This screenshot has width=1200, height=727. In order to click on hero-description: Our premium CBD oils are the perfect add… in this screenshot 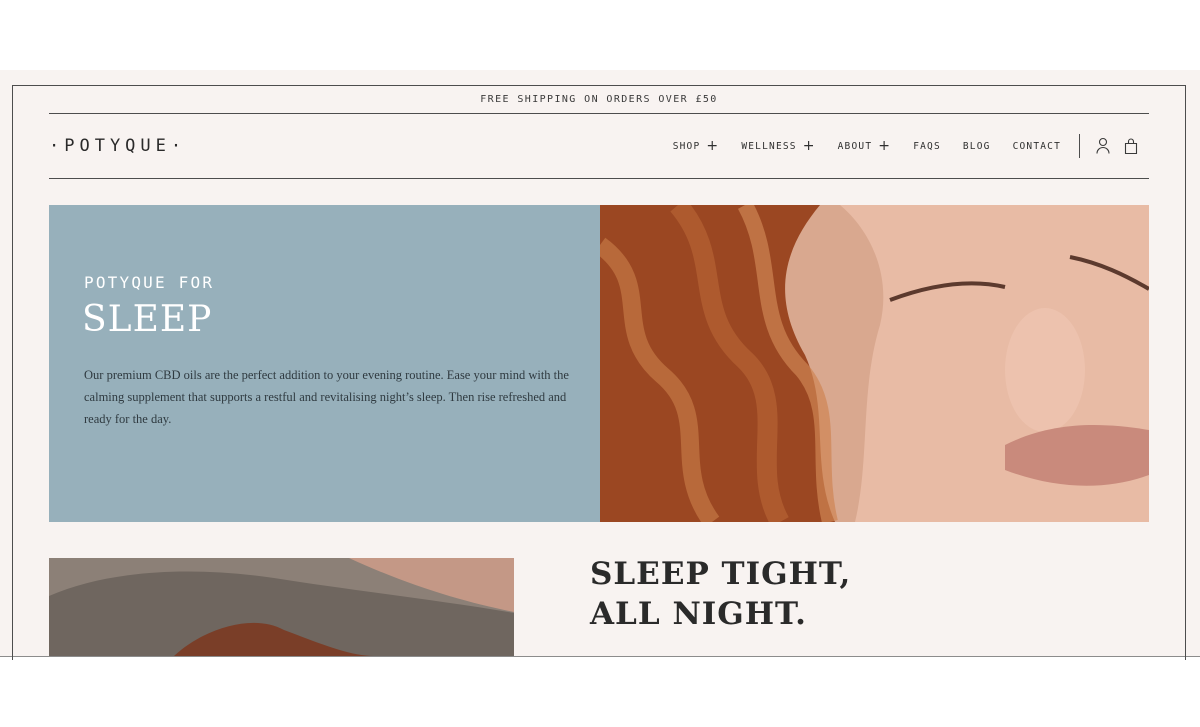, I will do `click(326, 397)`.